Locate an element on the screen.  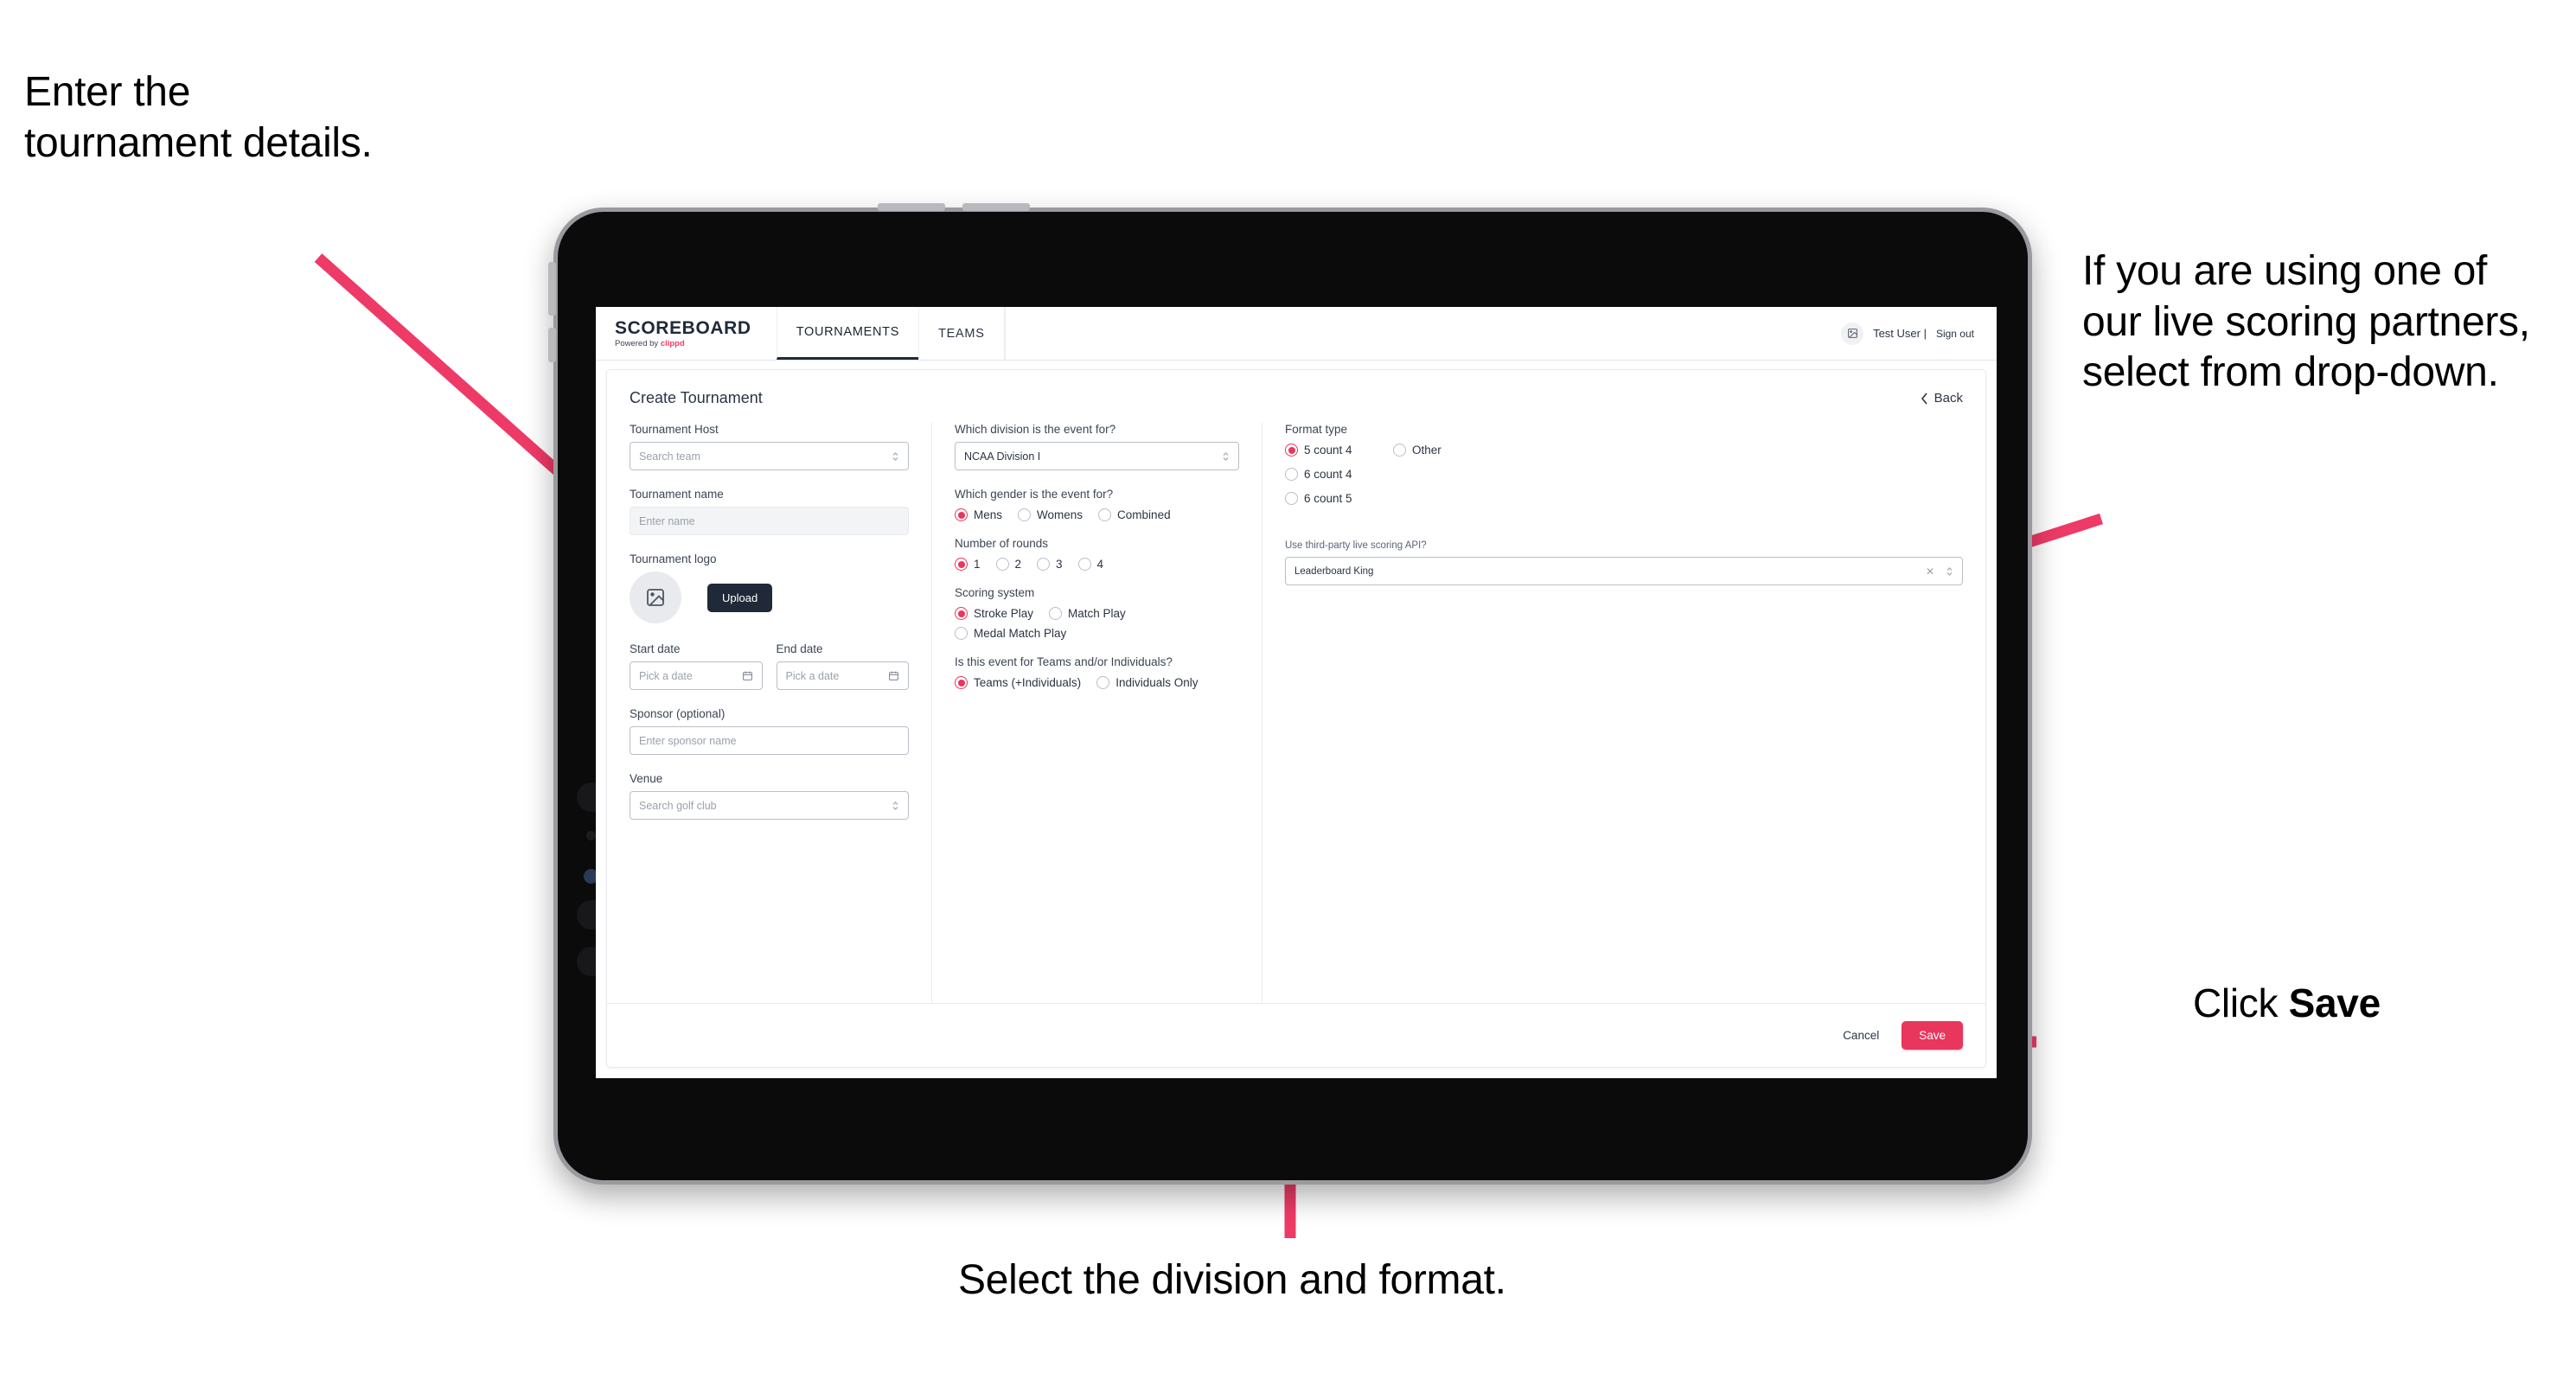
radio-label: Combined is located at coordinates (1144, 514).